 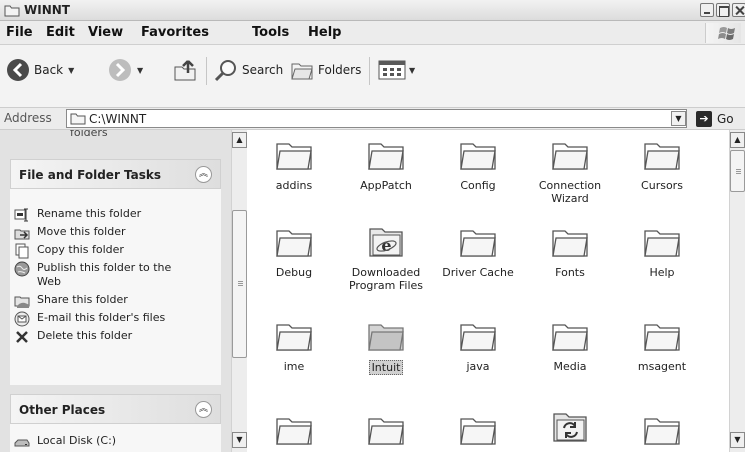 I want to click on folder-item: Fonts, so click(x=570, y=252).